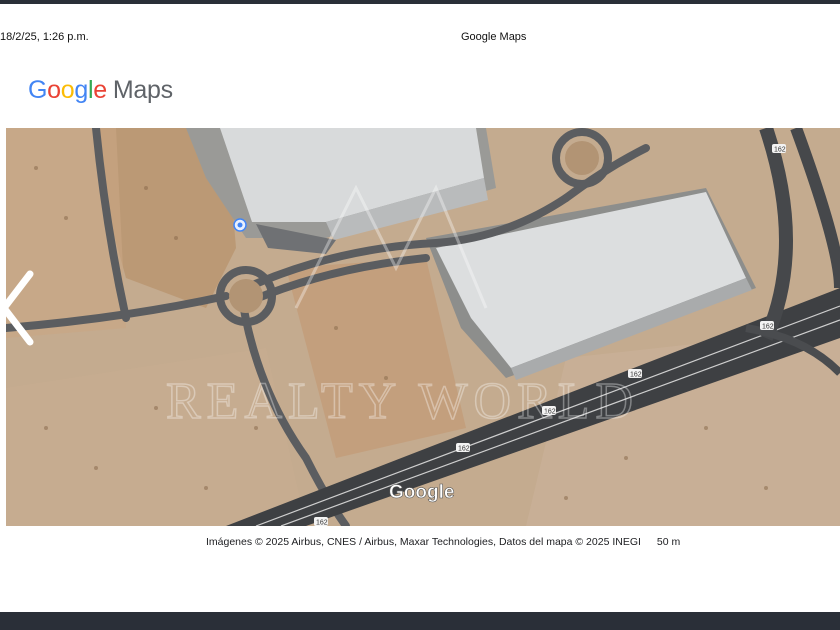 Image resolution: width=840 pixels, height=630 pixels. Describe the element at coordinates (142, 90) in the screenshot. I see `logo-maps-text: Maps` at that location.